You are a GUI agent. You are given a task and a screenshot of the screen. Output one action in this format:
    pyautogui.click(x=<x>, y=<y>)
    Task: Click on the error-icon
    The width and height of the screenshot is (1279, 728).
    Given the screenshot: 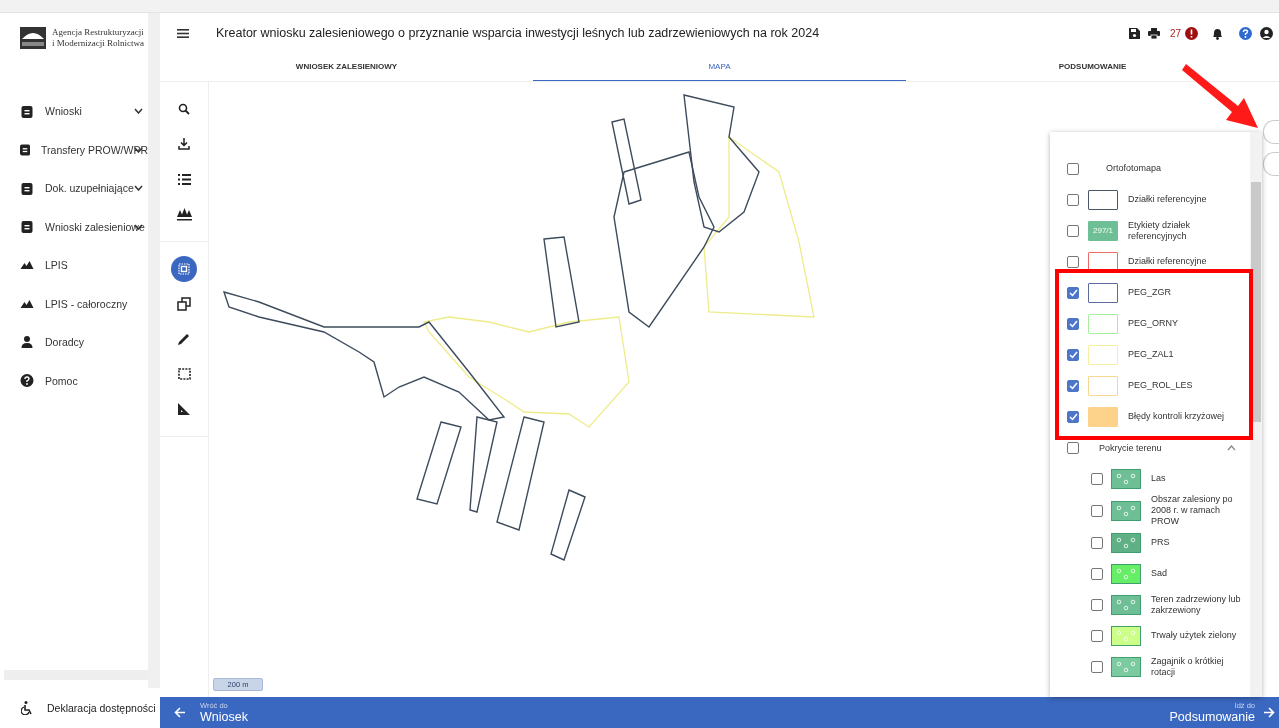 What is the action you would take?
    pyautogui.click(x=1191, y=33)
    